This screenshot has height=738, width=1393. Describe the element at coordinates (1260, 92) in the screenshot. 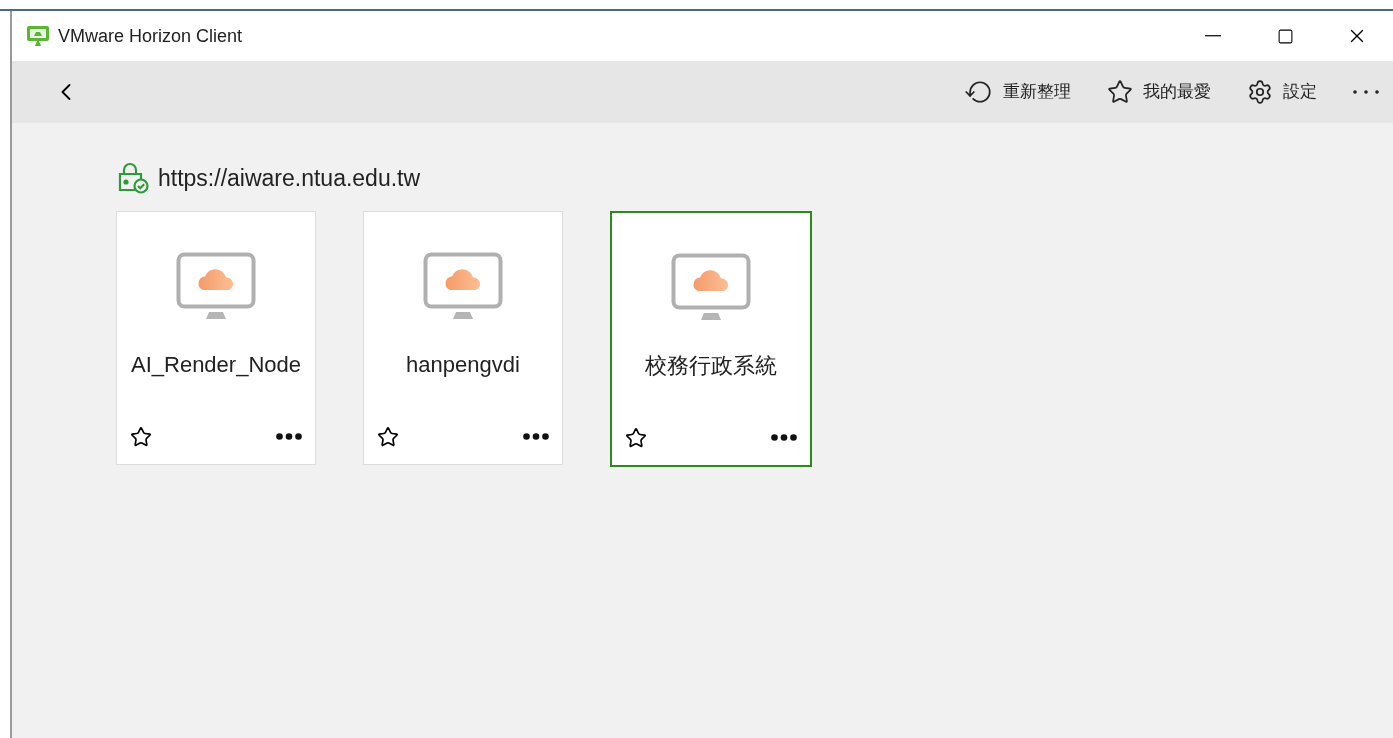

I see `settings-icon` at that location.